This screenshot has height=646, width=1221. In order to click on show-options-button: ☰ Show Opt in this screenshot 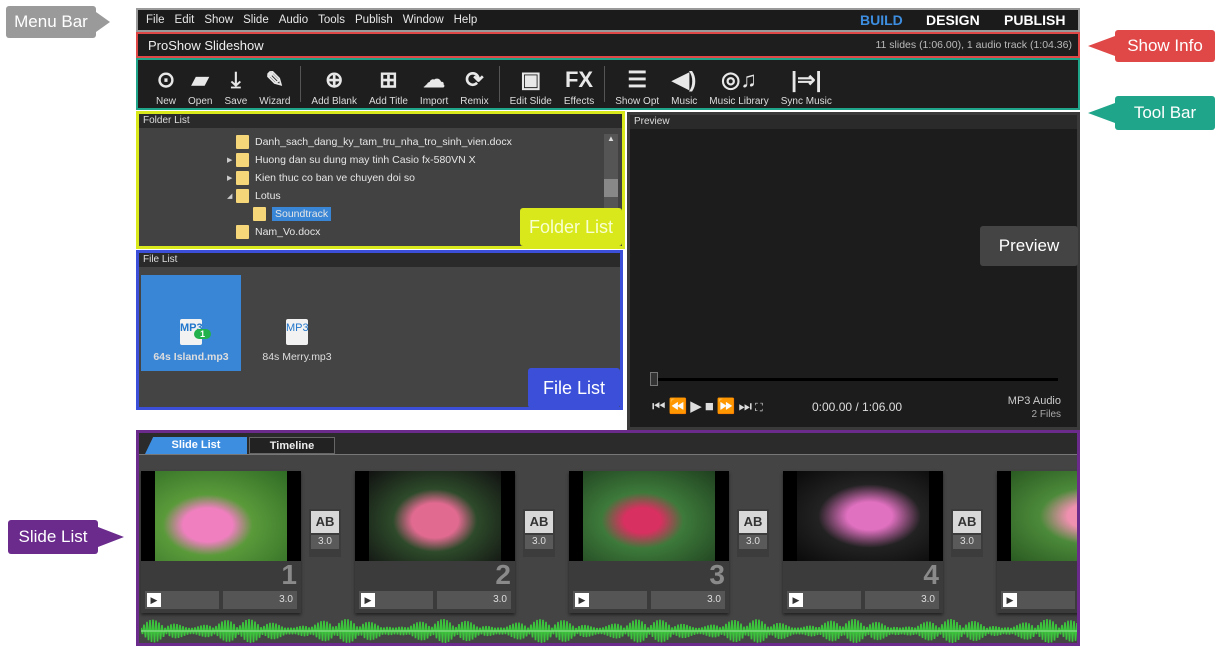, I will do `click(637, 87)`.